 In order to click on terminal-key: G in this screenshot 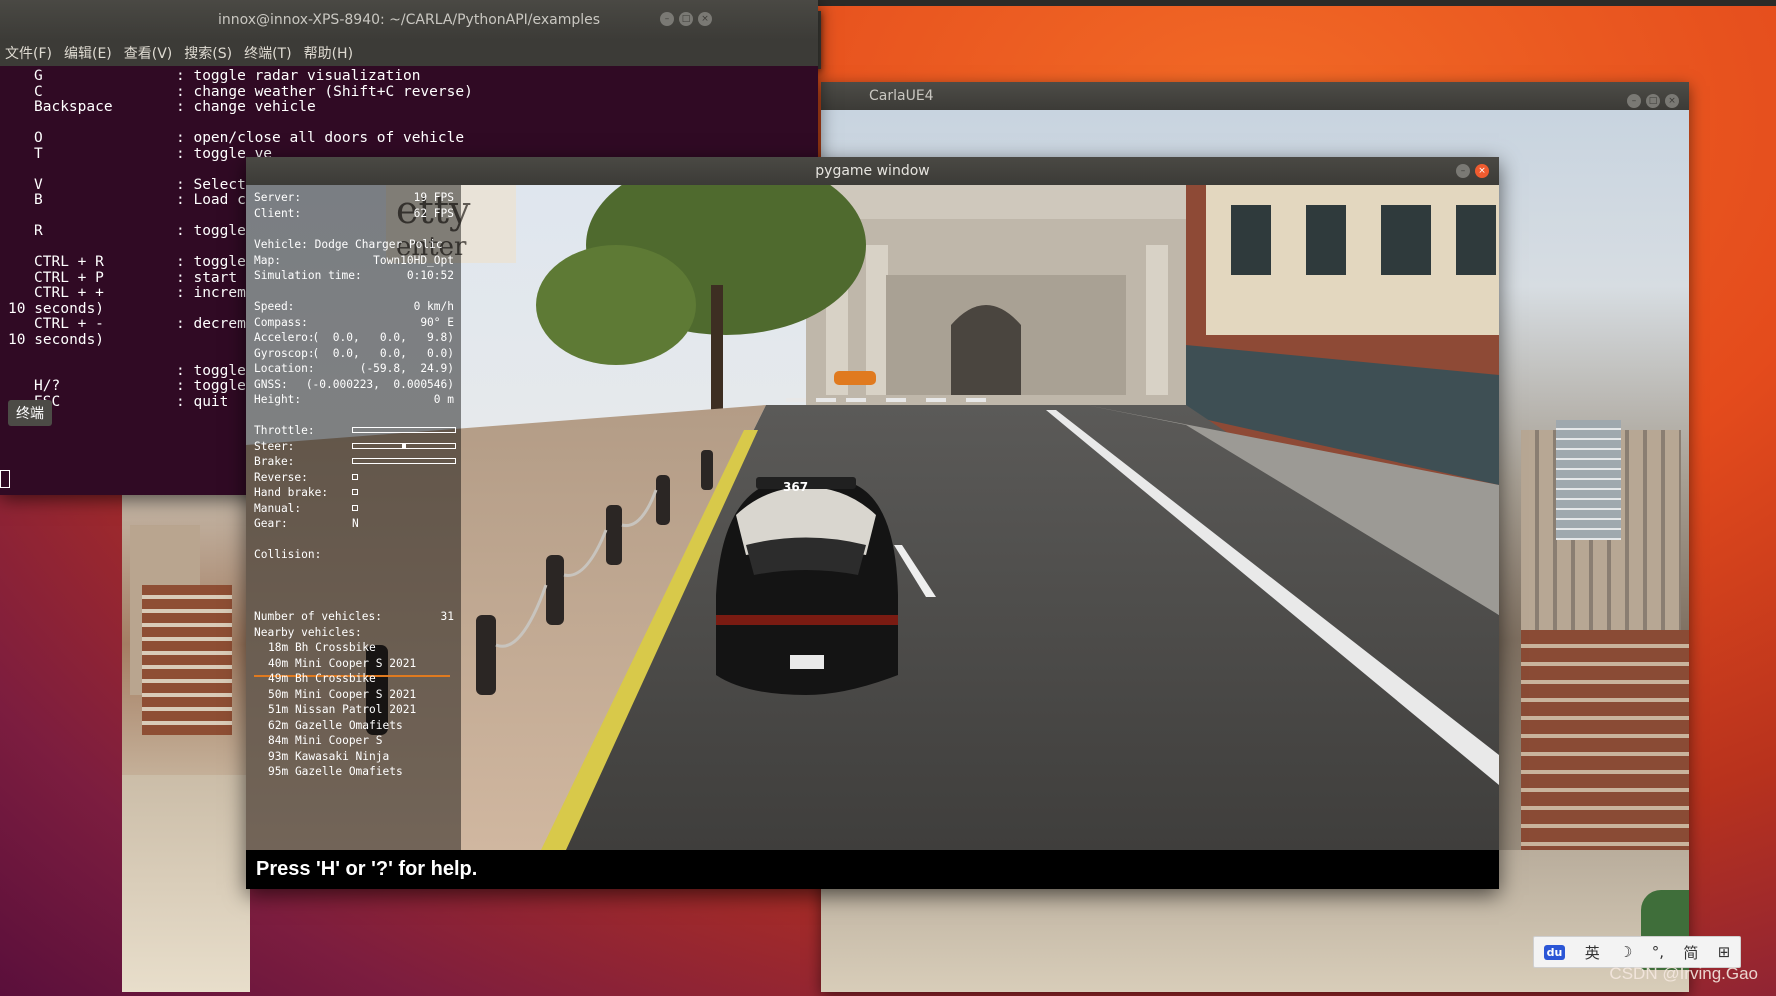, I will do `click(38, 76)`.